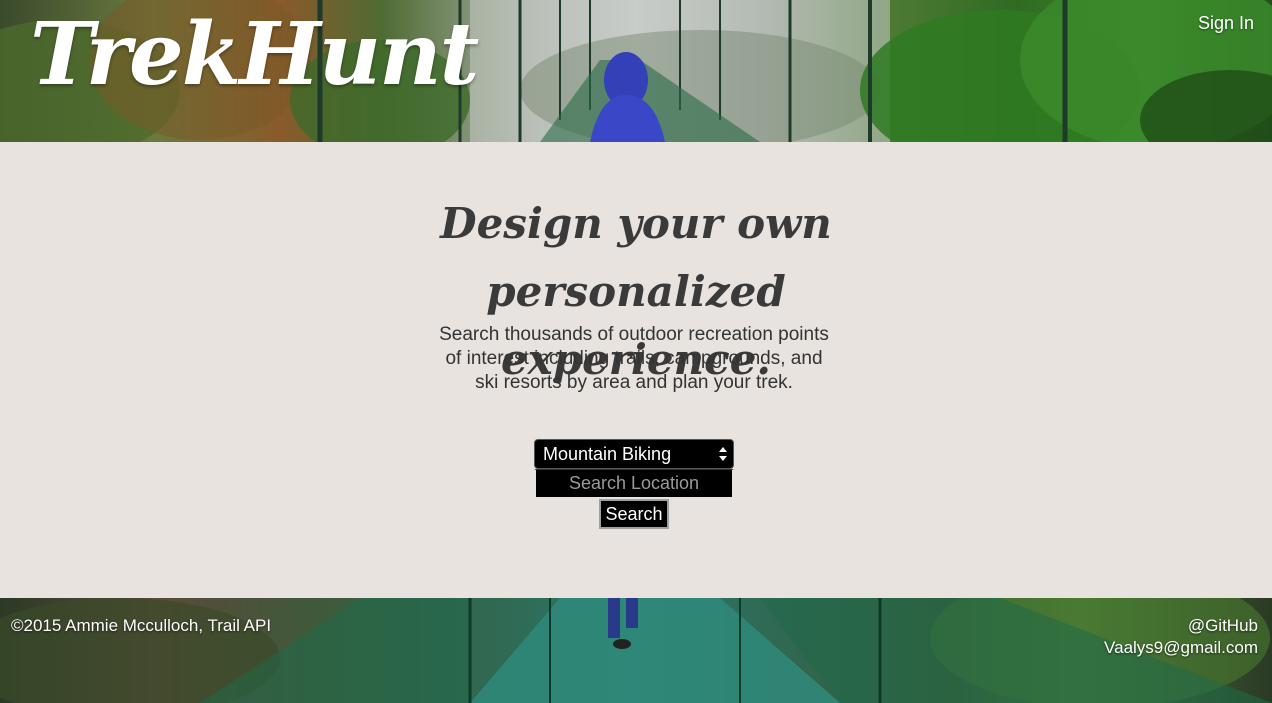 Image resolution: width=1272 pixels, height=703 pixels. Describe the element at coordinates (1226, 23) in the screenshot. I see `sign-in-link: Sign In` at that location.